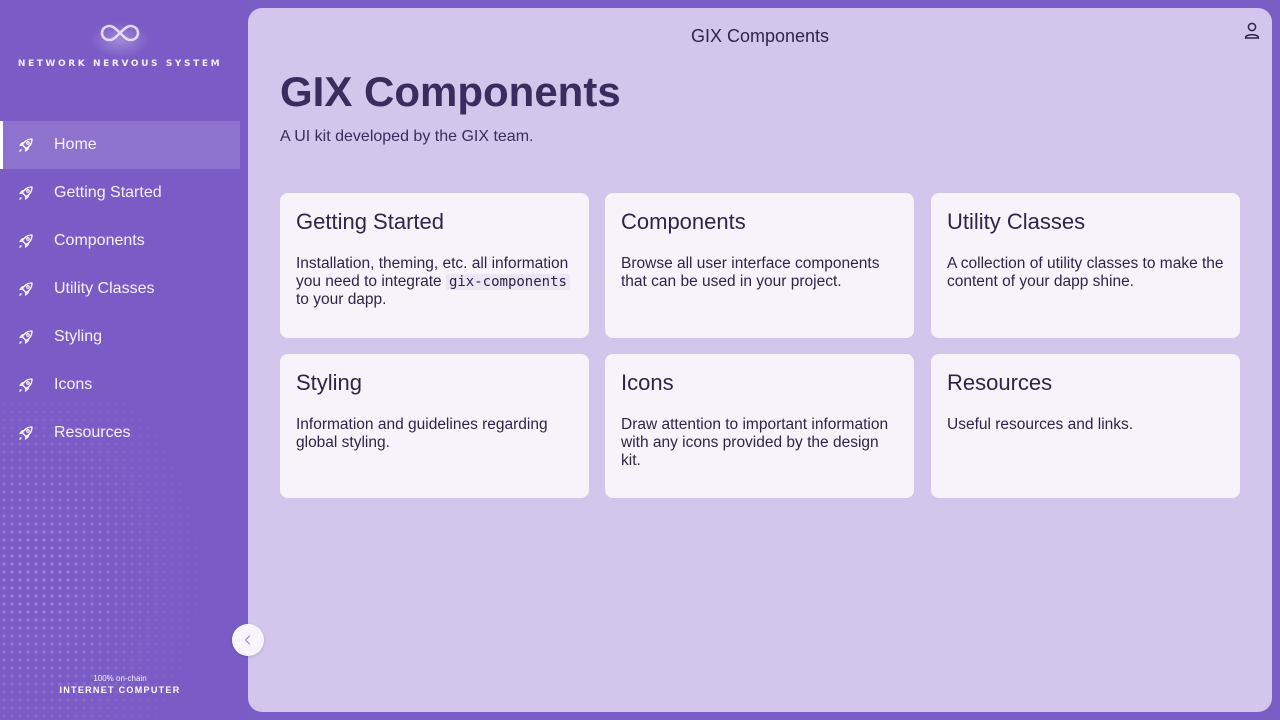  I want to click on sidebar-item-resources: Resources, so click(120, 433).